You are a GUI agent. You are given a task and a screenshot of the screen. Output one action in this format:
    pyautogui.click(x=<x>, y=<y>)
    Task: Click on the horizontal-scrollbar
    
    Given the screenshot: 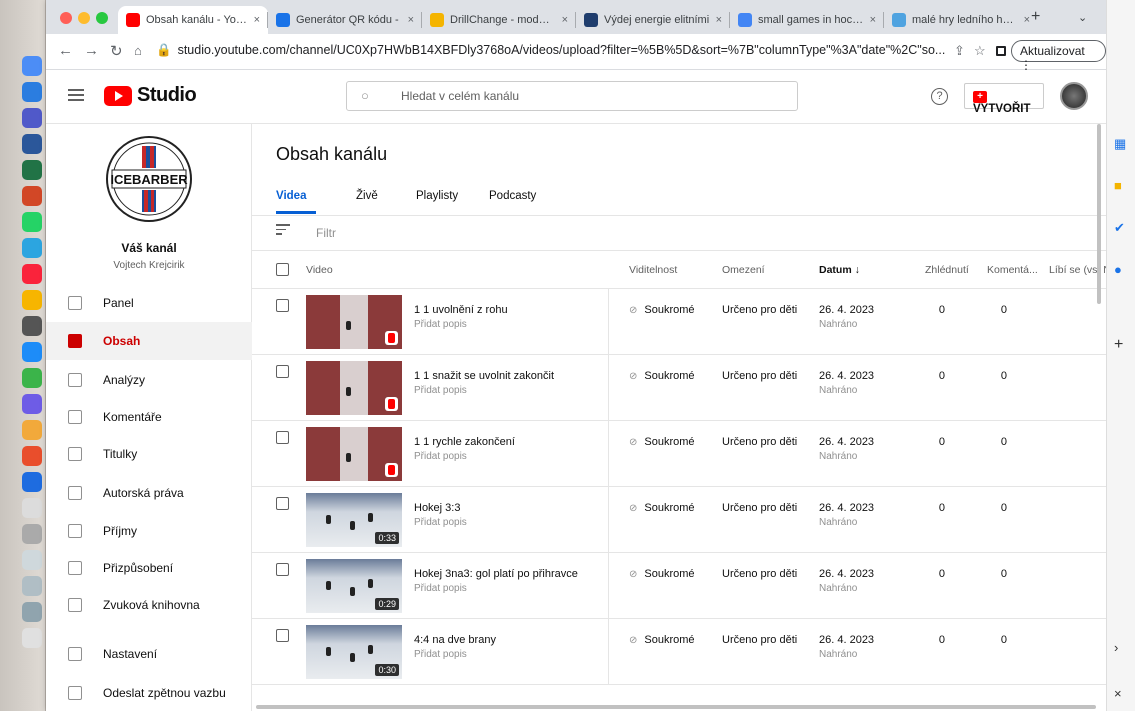 What is the action you would take?
    pyautogui.click(x=676, y=707)
    